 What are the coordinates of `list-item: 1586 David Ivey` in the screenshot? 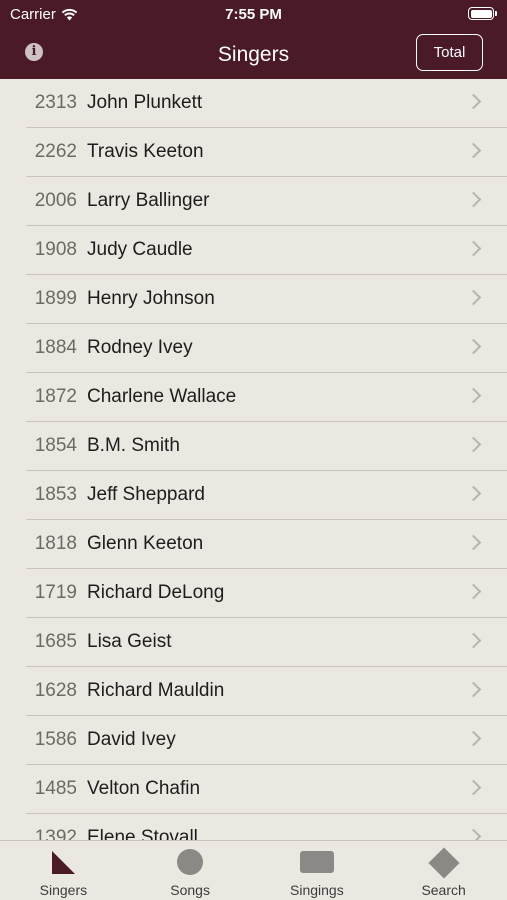 It's located at (266, 740).